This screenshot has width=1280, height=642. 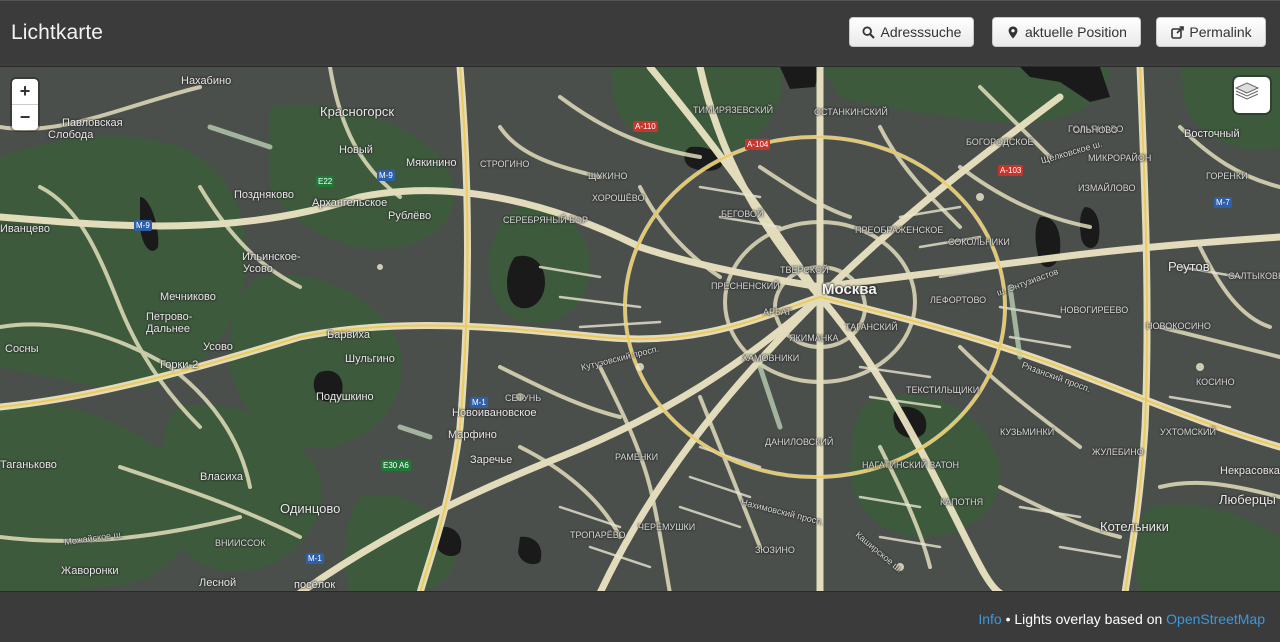 What do you see at coordinates (25, 117) in the screenshot?
I see `zoom-out-button: −` at bounding box center [25, 117].